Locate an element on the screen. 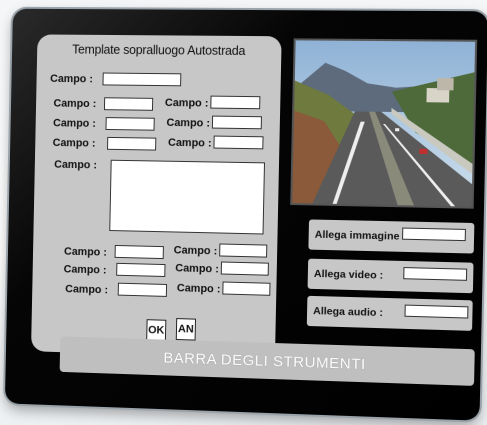 The image size is (487, 425). attach-audio-panel: Allega audio : is located at coordinates (389, 313).